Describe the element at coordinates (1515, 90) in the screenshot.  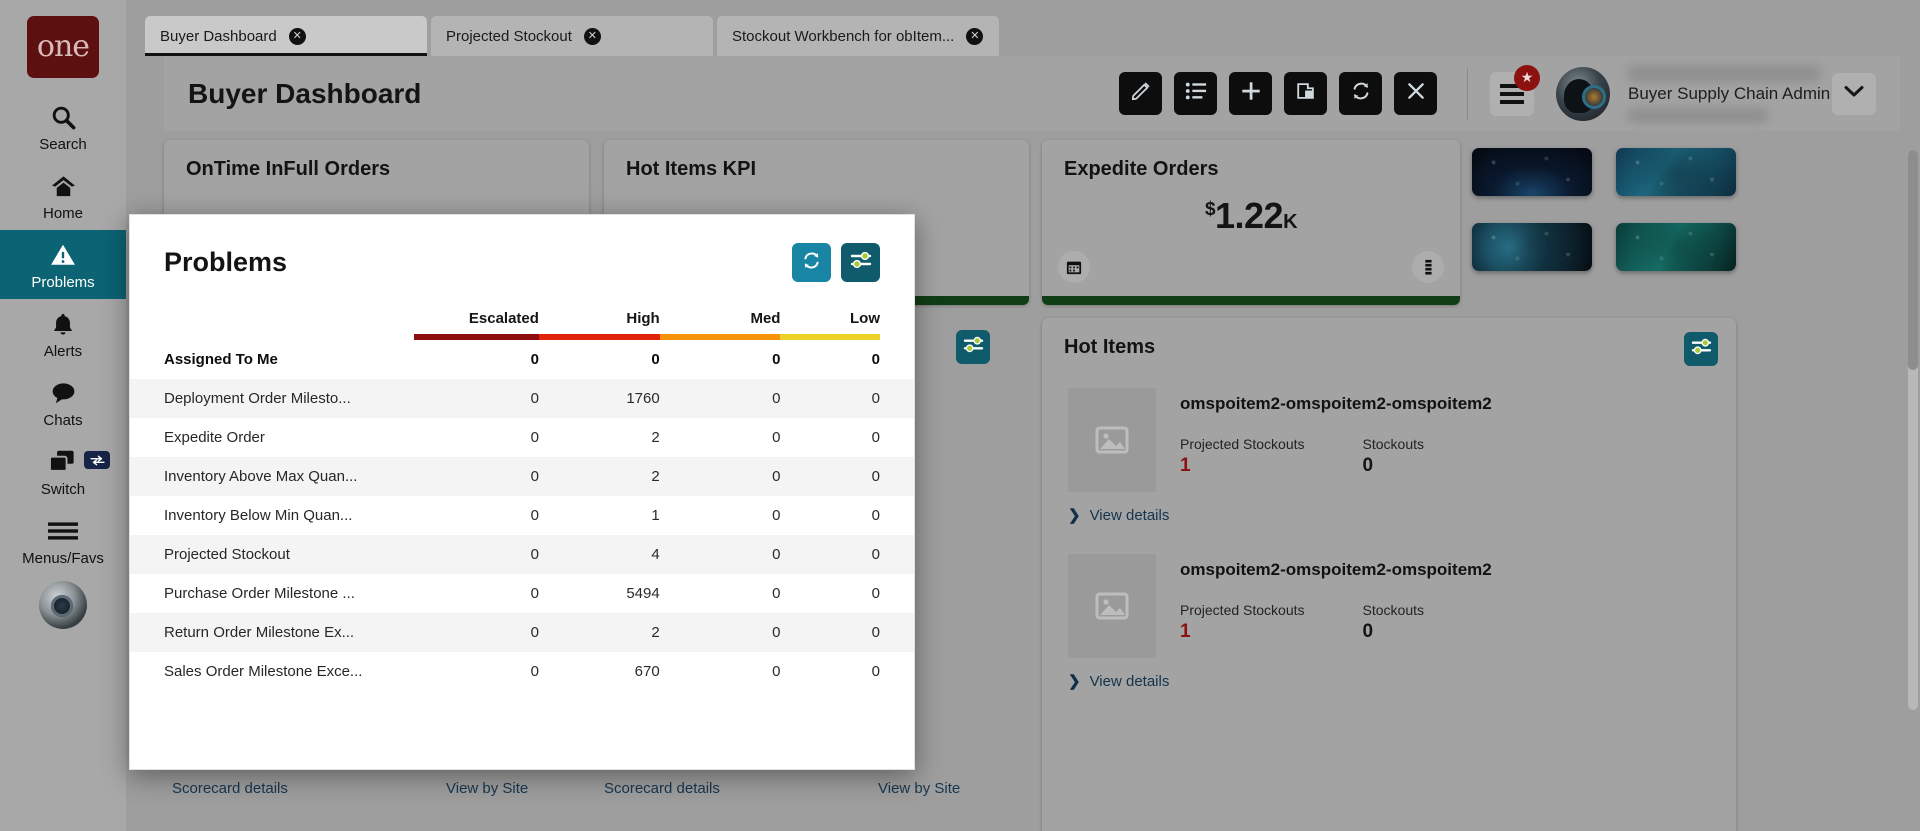
I see `menu-favorites-button: ★` at that location.